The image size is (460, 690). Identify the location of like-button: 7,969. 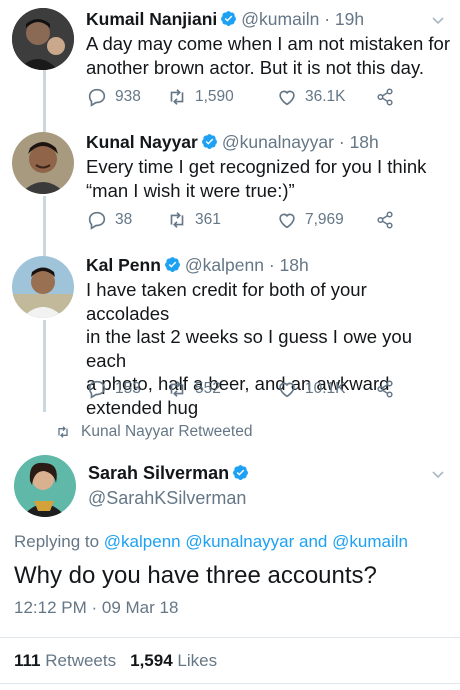
(310, 220).